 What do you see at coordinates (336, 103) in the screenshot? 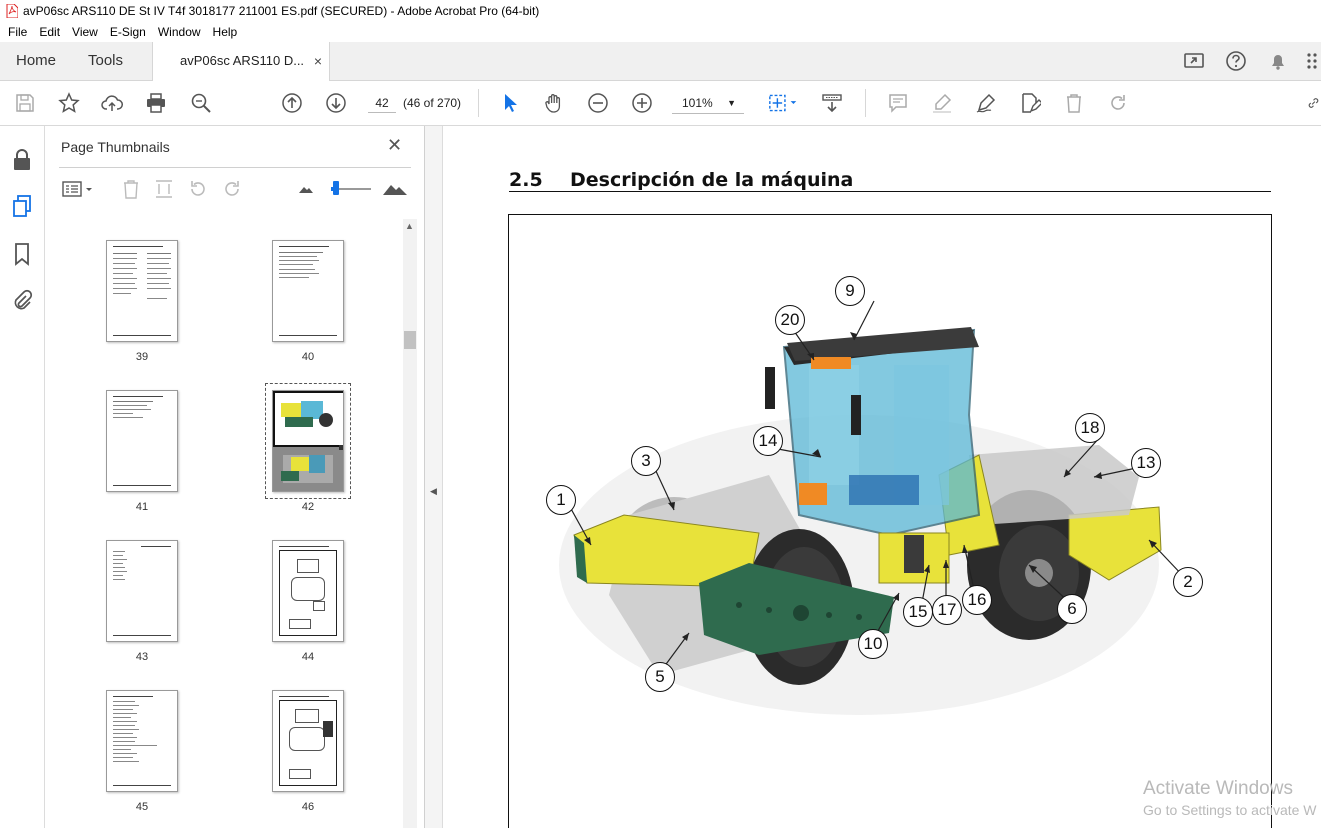
I see `next-page-icon` at bounding box center [336, 103].